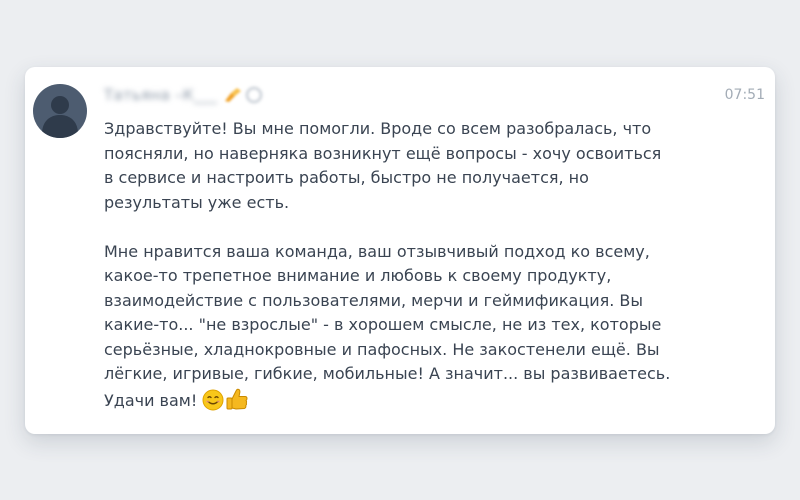  I want to click on emoji-group, so click(225, 399).